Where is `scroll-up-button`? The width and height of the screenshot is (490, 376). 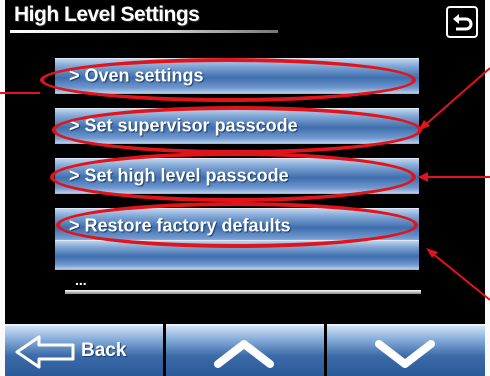
scroll-up-button is located at coordinates (245, 350).